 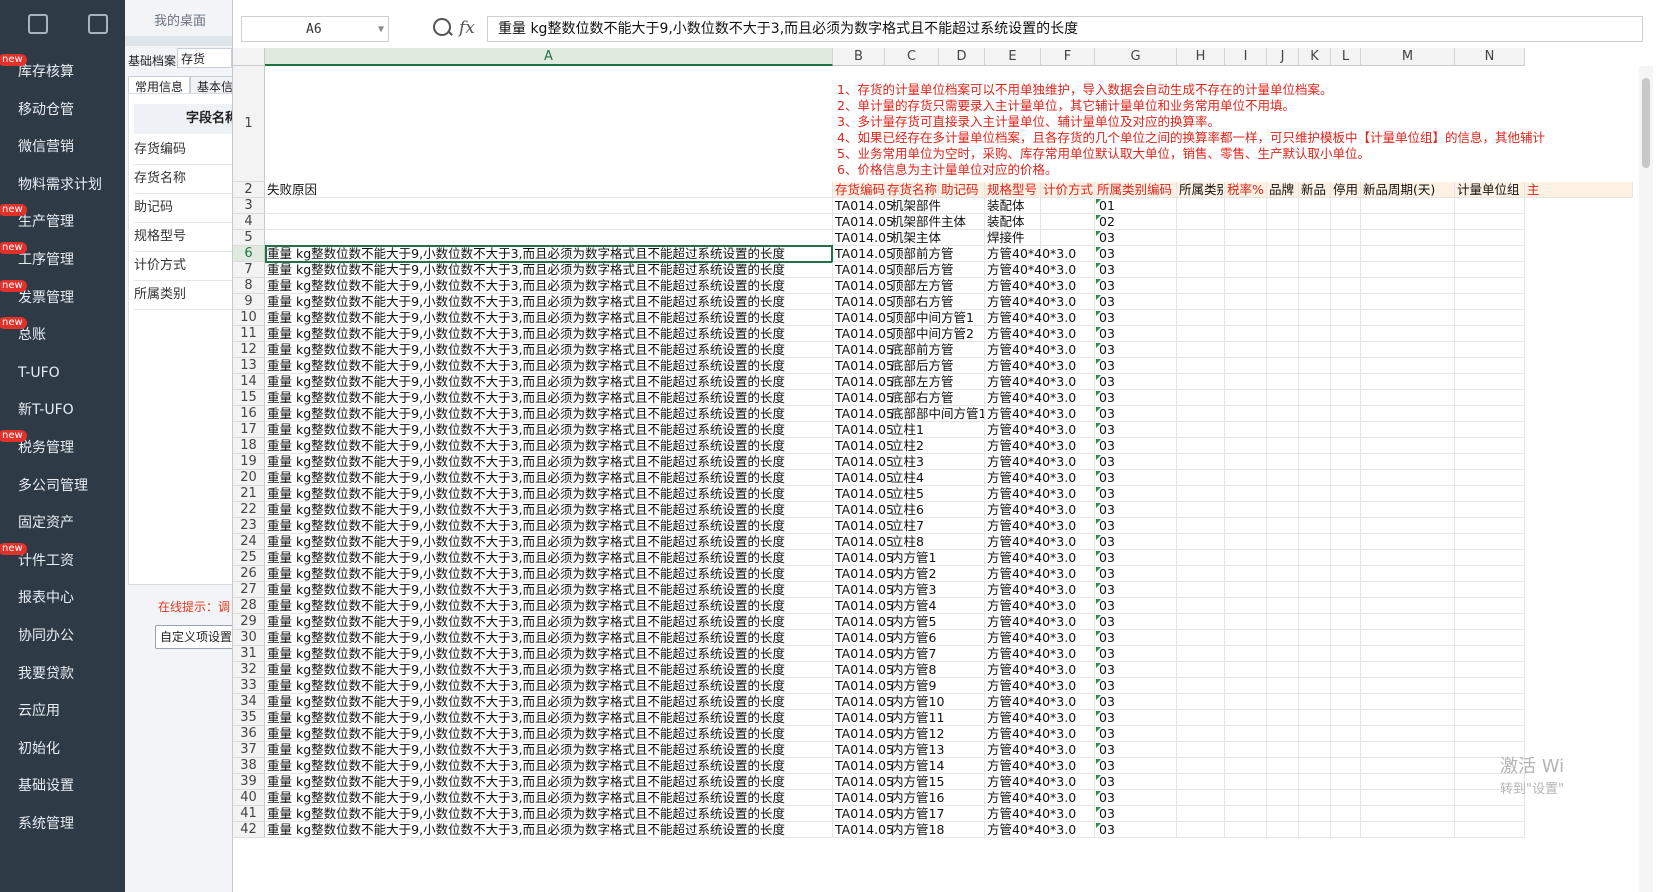 What do you see at coordinates (249, 430) in the screenshot?
I see `row-header: 17` at bounding box center [249, 430].